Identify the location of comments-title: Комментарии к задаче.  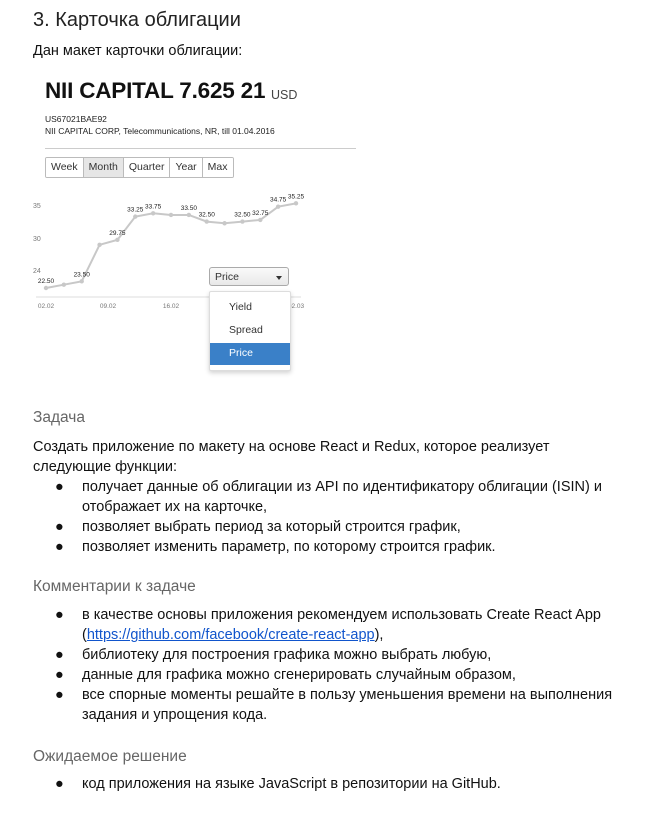
(114, 586).